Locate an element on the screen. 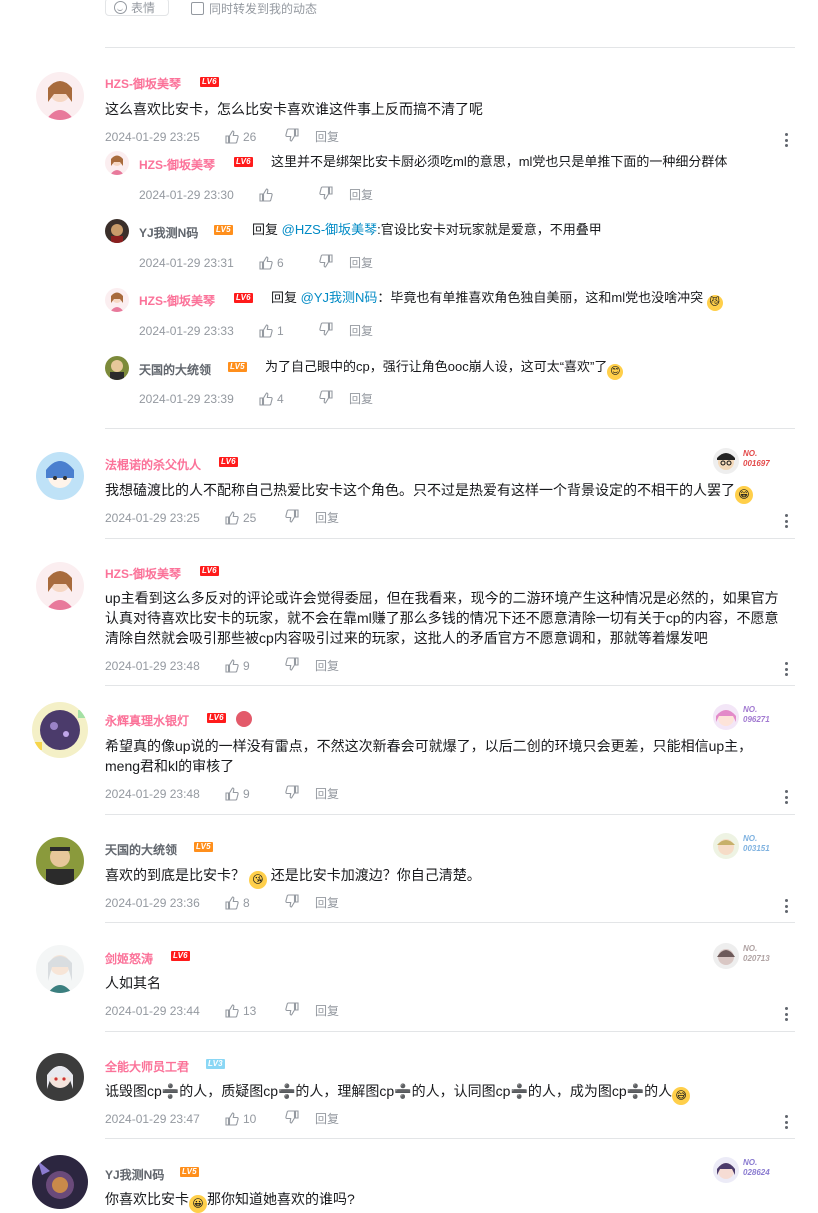 This screenshot has height=1213, width=818. kiss-emoji-icon: 😘 is located at coordinates (257, 880).